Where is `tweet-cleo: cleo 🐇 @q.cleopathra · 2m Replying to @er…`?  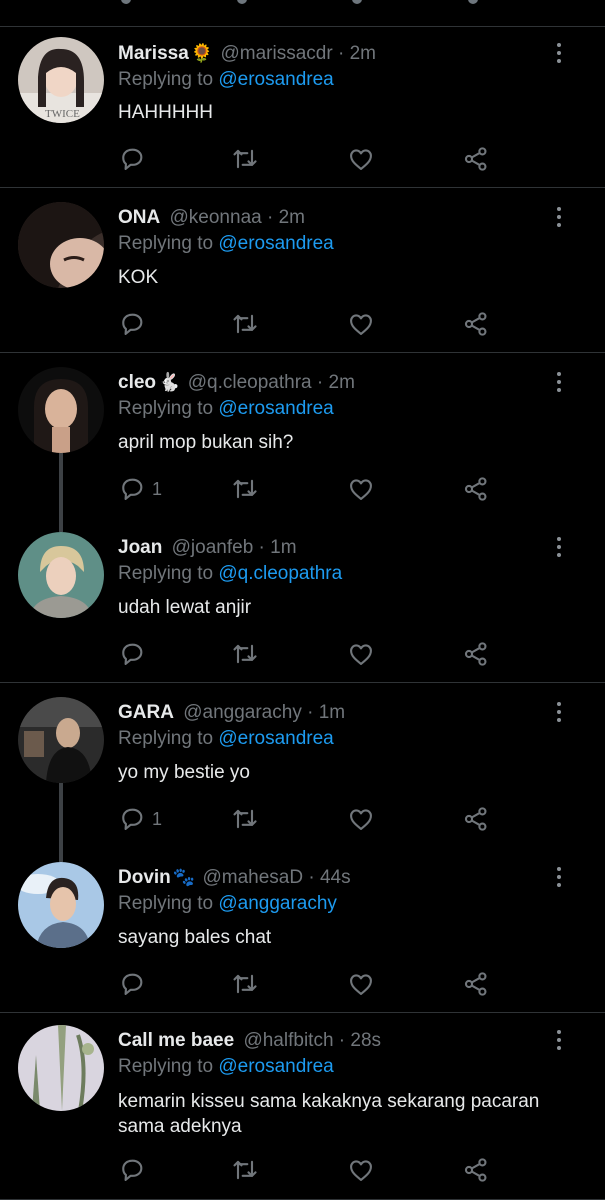
tweet-cleo: cleo 🐇 @q.cleopathra · 2m Replying to @er… is located at coordinates (302, 435).